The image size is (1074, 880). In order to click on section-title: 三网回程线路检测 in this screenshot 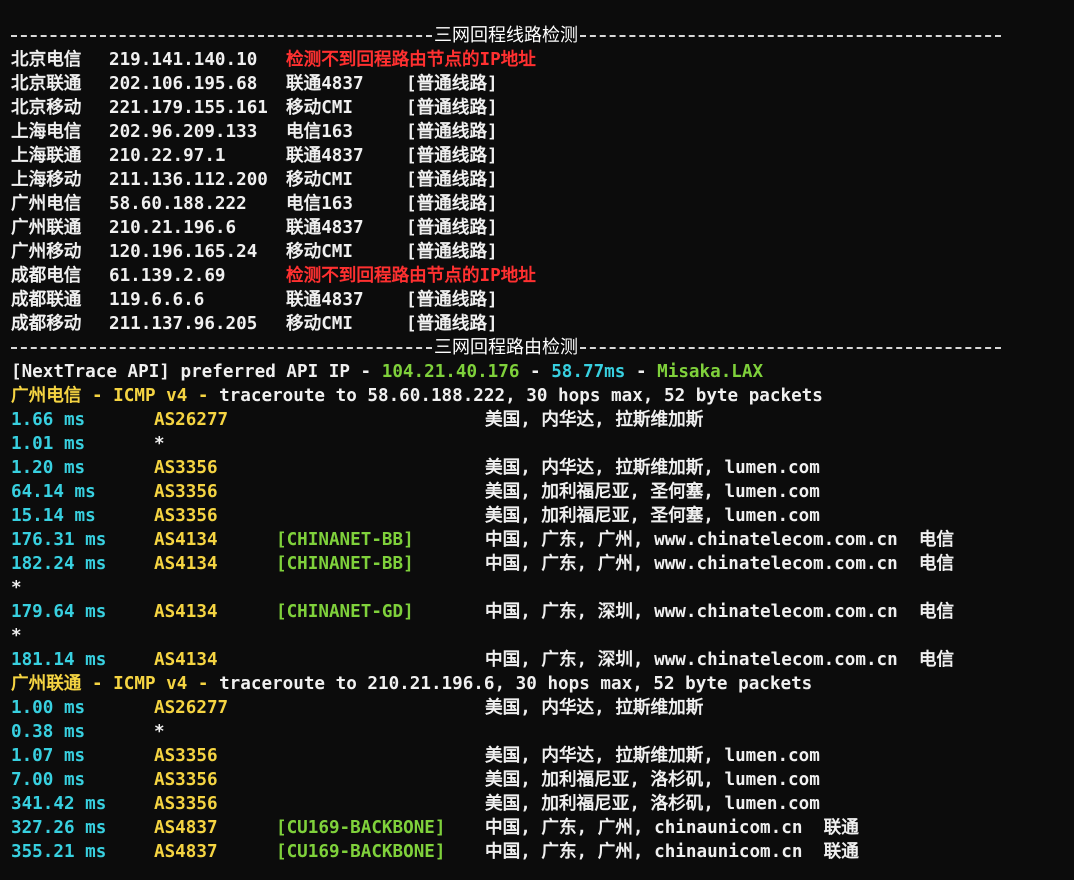, I will do `click(506, 35)`.